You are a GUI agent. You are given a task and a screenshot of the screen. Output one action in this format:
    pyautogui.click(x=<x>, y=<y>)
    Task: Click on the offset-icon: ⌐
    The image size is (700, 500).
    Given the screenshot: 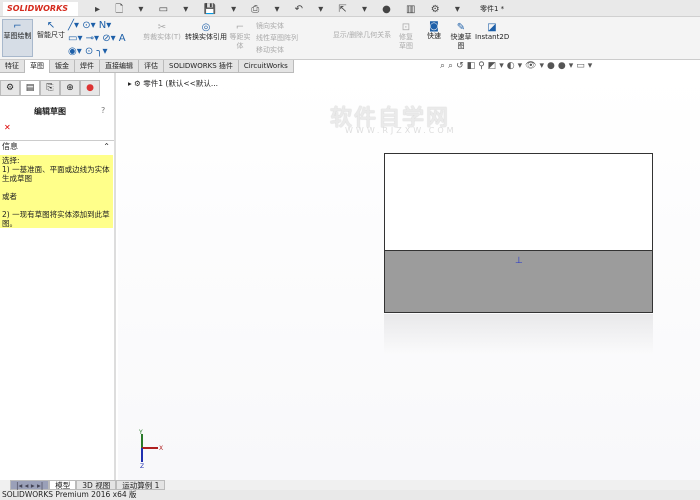 What is the action you would take?
    pyautogui.click(x=240, y=27)
    